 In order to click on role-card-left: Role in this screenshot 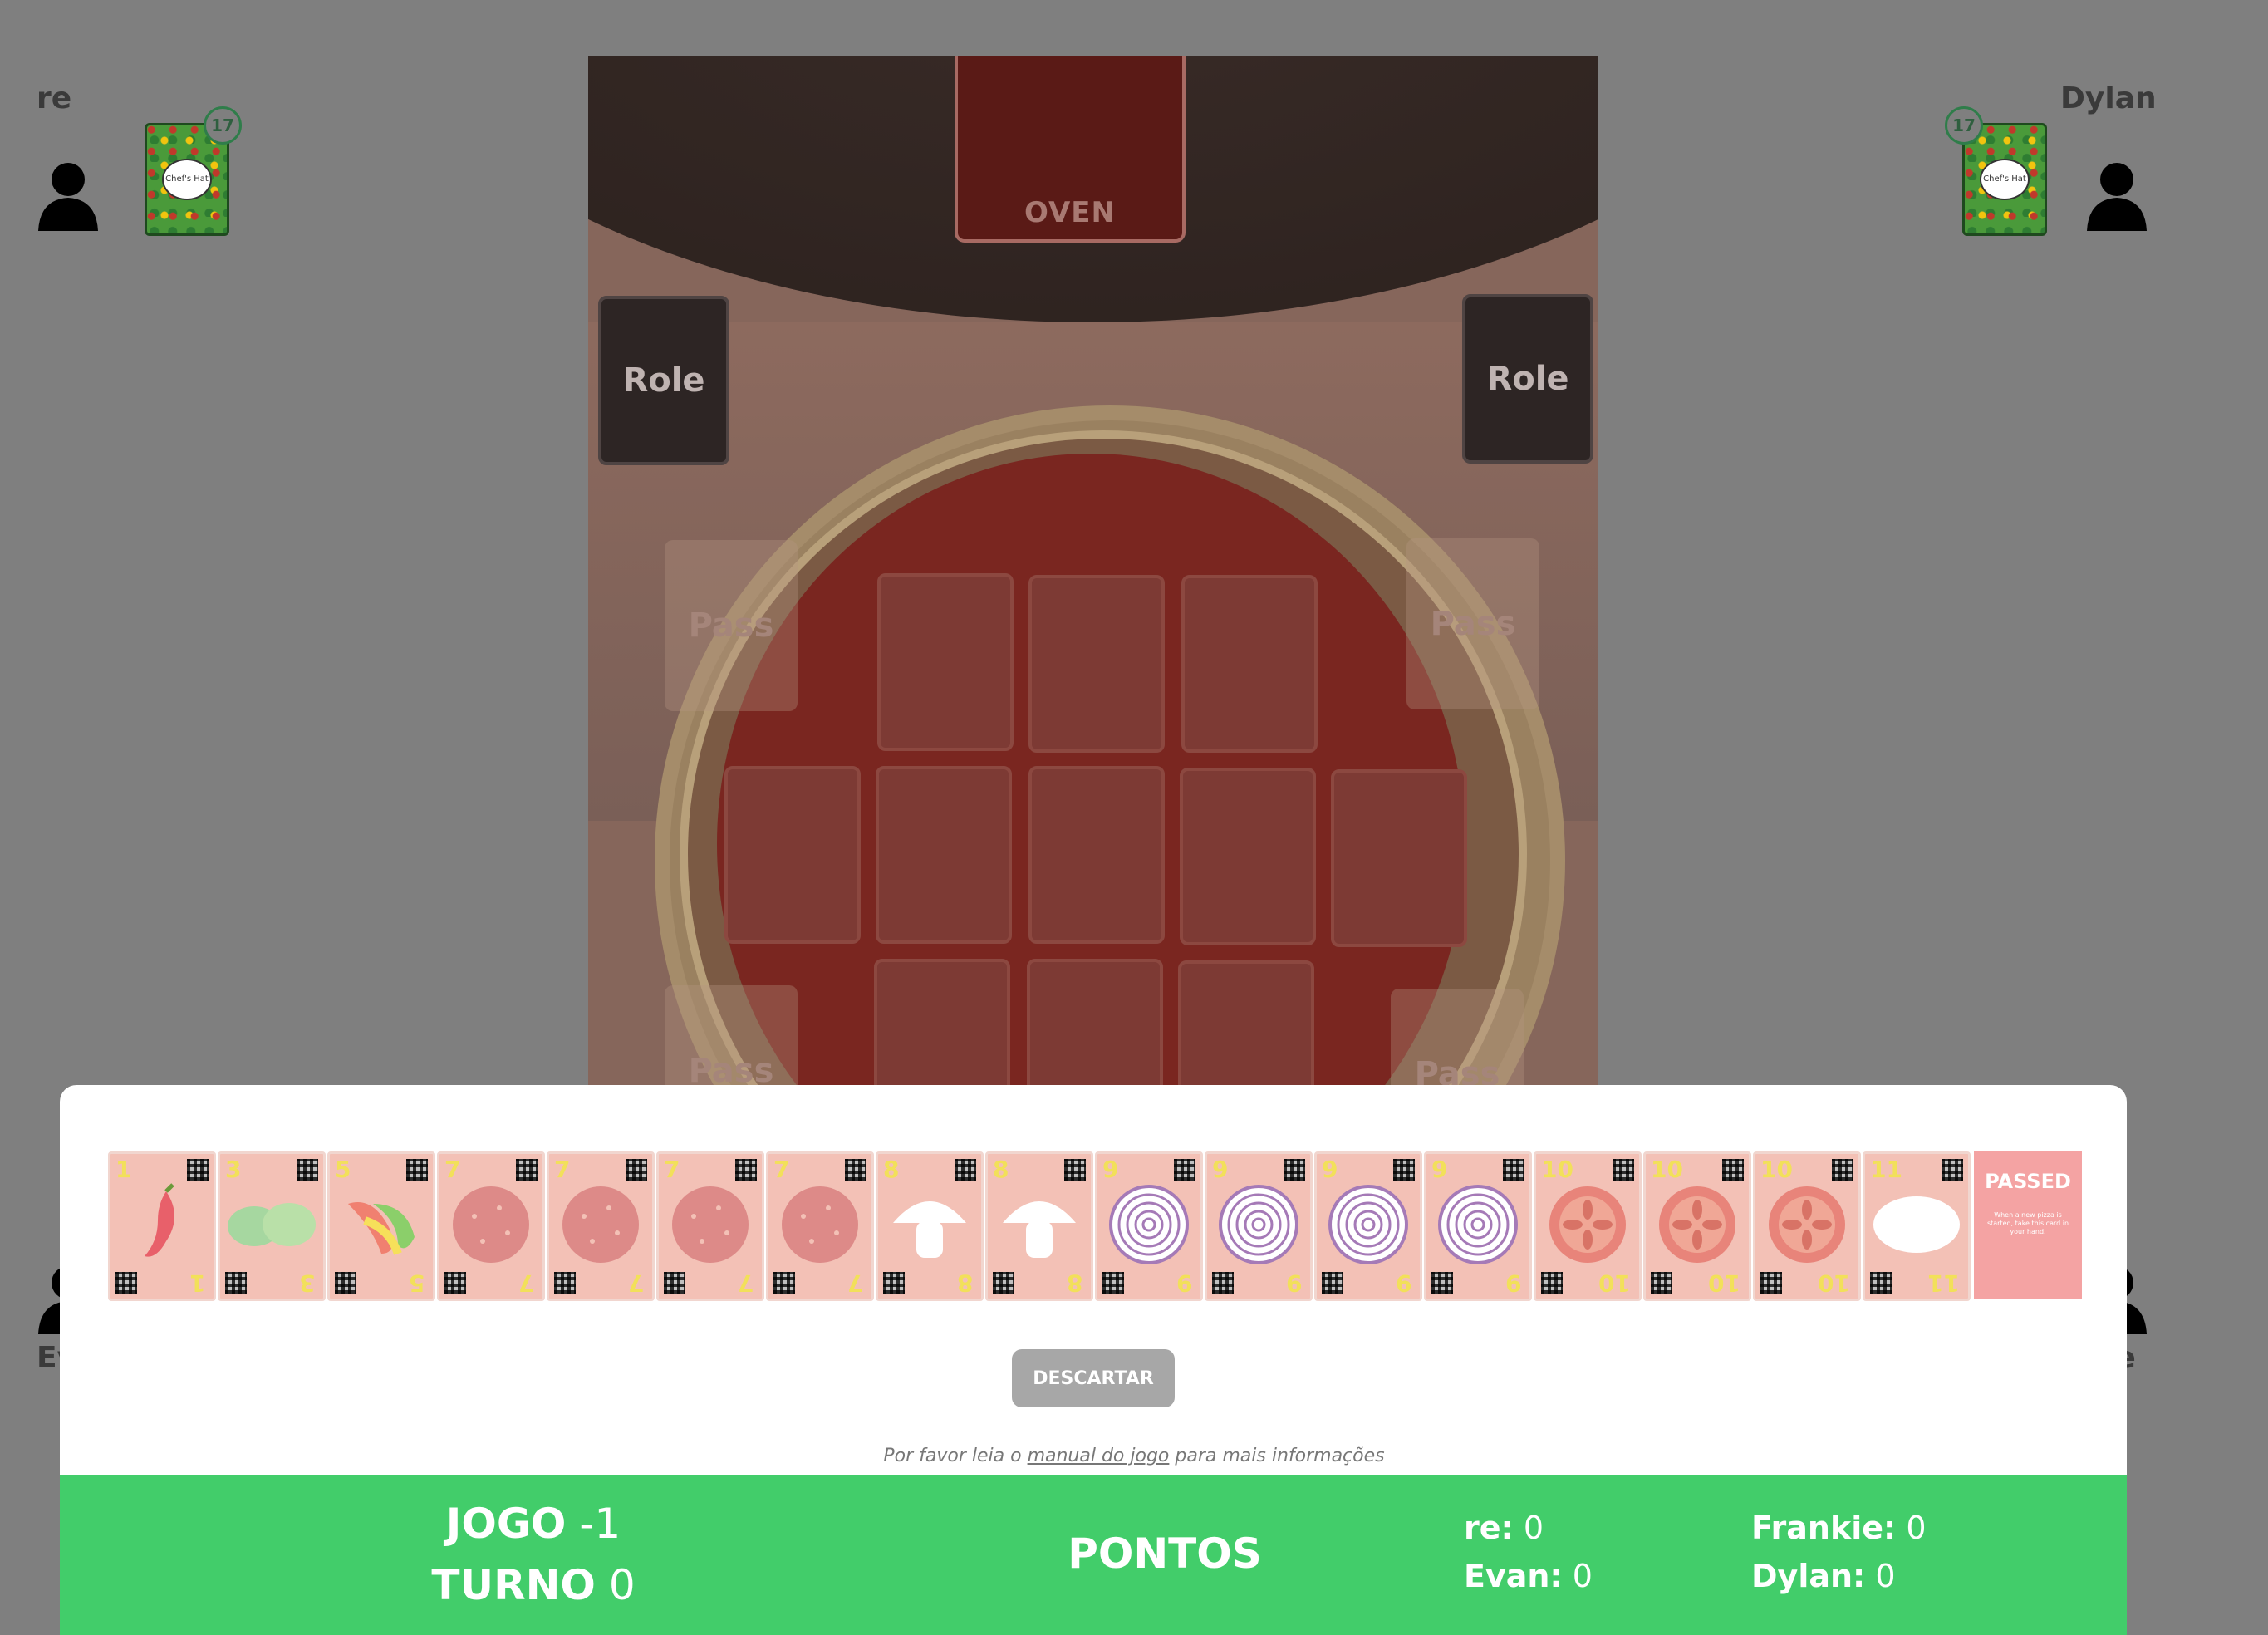, I will do `click(663, 381)`.